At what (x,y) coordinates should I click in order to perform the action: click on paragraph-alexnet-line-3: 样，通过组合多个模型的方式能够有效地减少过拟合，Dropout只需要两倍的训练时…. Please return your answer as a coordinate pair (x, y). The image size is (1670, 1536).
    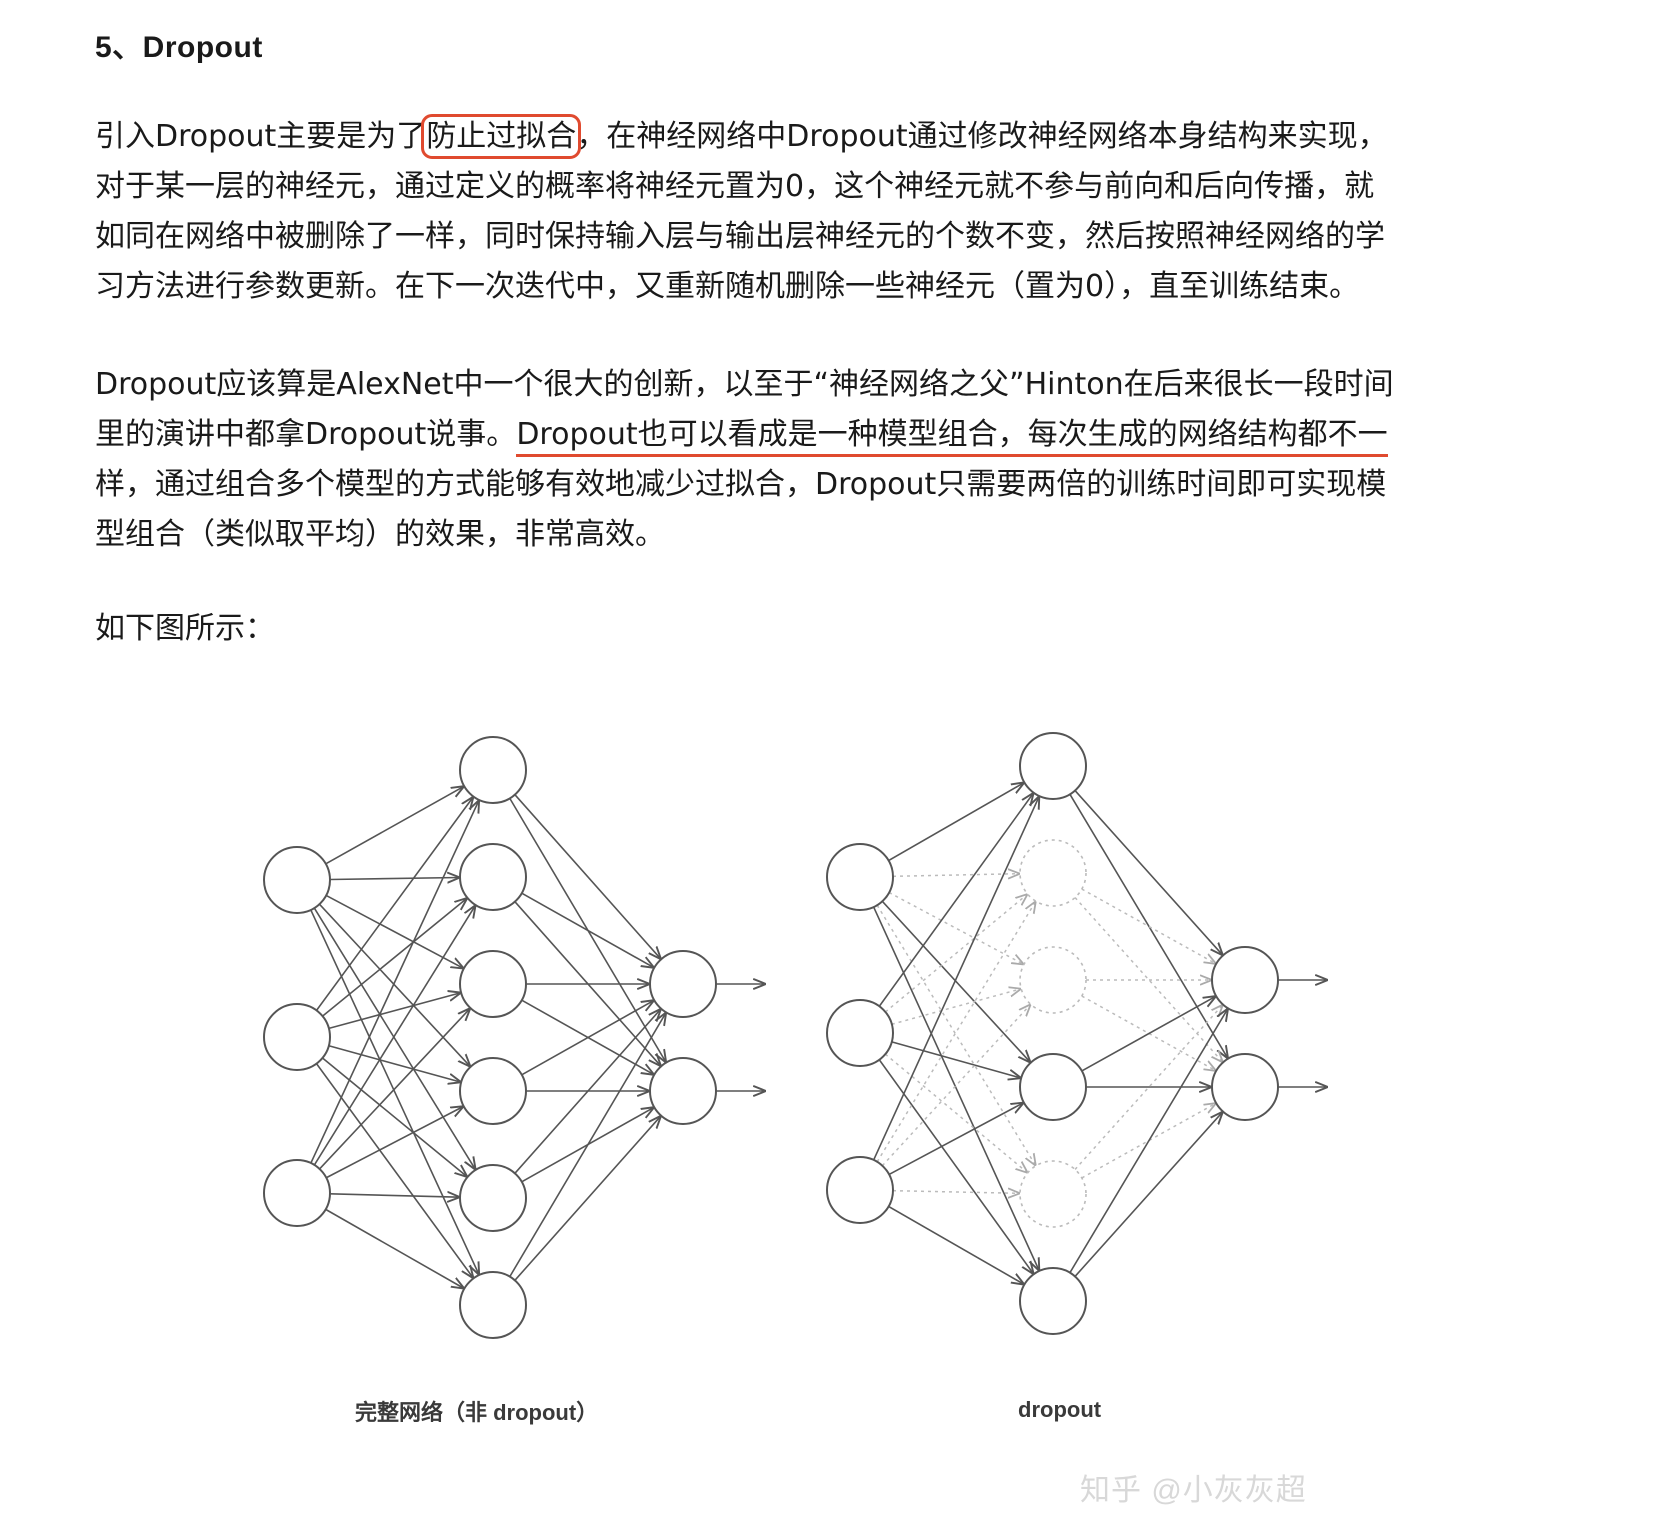
    Looking at the image, I should click on (741, 484).